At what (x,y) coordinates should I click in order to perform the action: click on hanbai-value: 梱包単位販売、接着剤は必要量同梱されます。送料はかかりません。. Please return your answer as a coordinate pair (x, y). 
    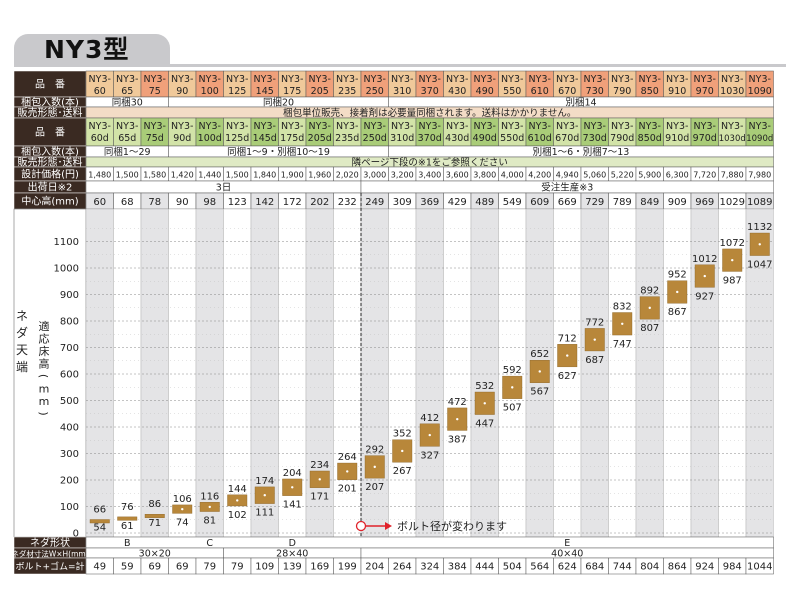
    Looking at the image, I should click on (429, 113).